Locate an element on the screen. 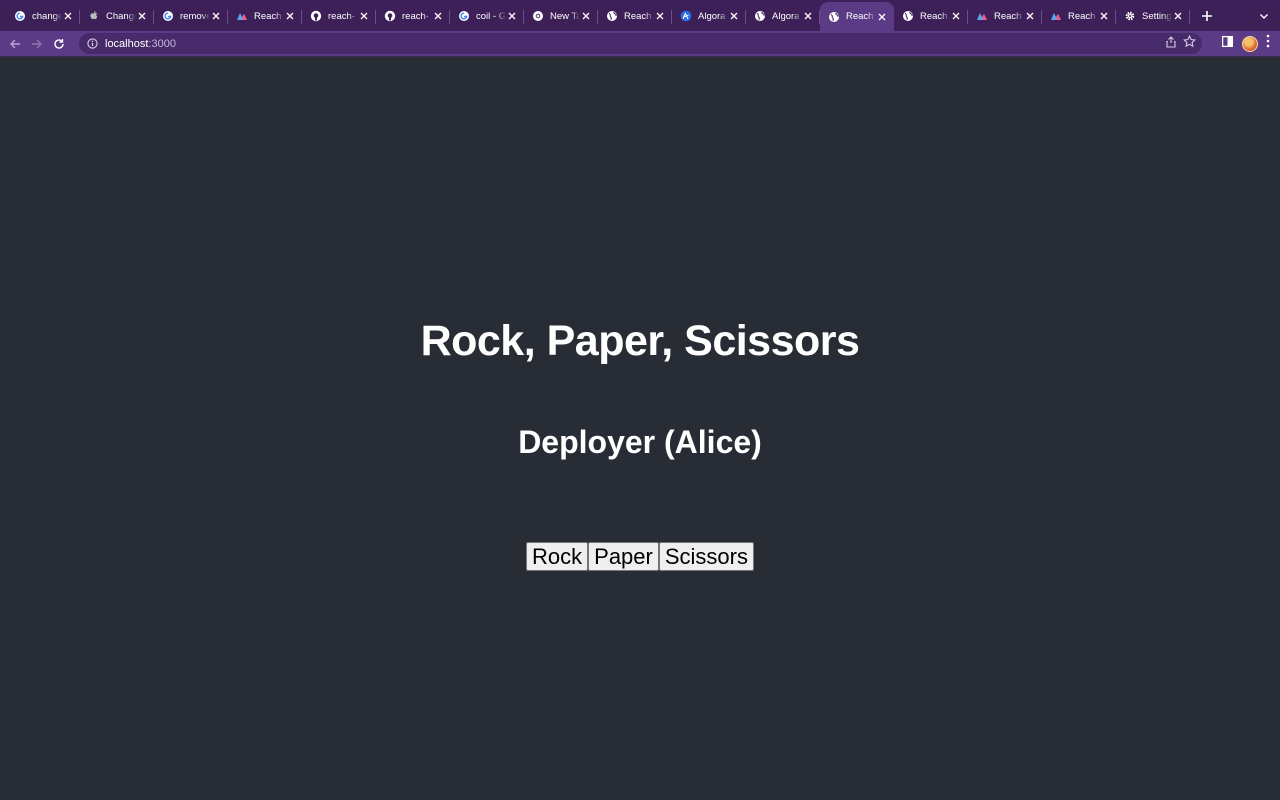 The width and height of the screenshot is (1280, 800). rock-button: Rock is located at coordinates (557, 556).